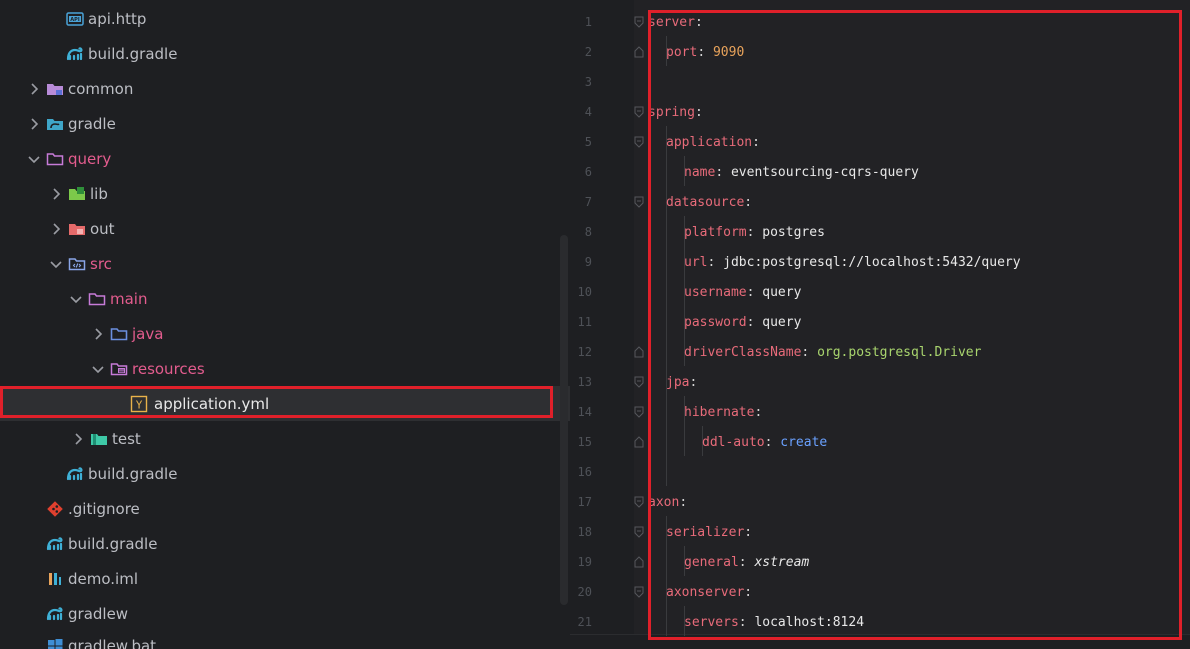  I want to click on code-line: 17 axon:, so click(880, 502).